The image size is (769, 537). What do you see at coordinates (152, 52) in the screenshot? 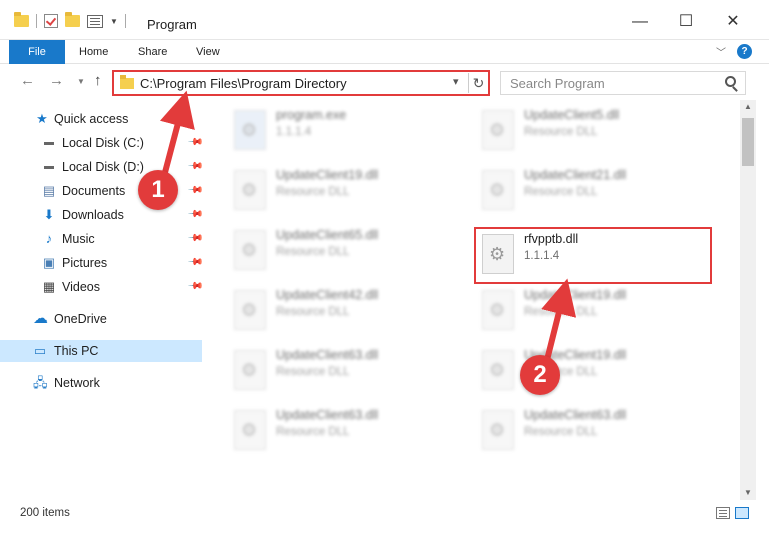
I see `tab-share: Share` at bounding box center [152, 52].